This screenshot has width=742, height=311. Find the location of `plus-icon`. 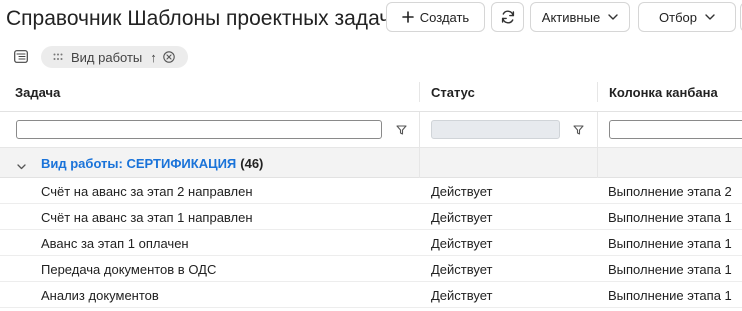

plus-icon is located at coordinates (407, 17).